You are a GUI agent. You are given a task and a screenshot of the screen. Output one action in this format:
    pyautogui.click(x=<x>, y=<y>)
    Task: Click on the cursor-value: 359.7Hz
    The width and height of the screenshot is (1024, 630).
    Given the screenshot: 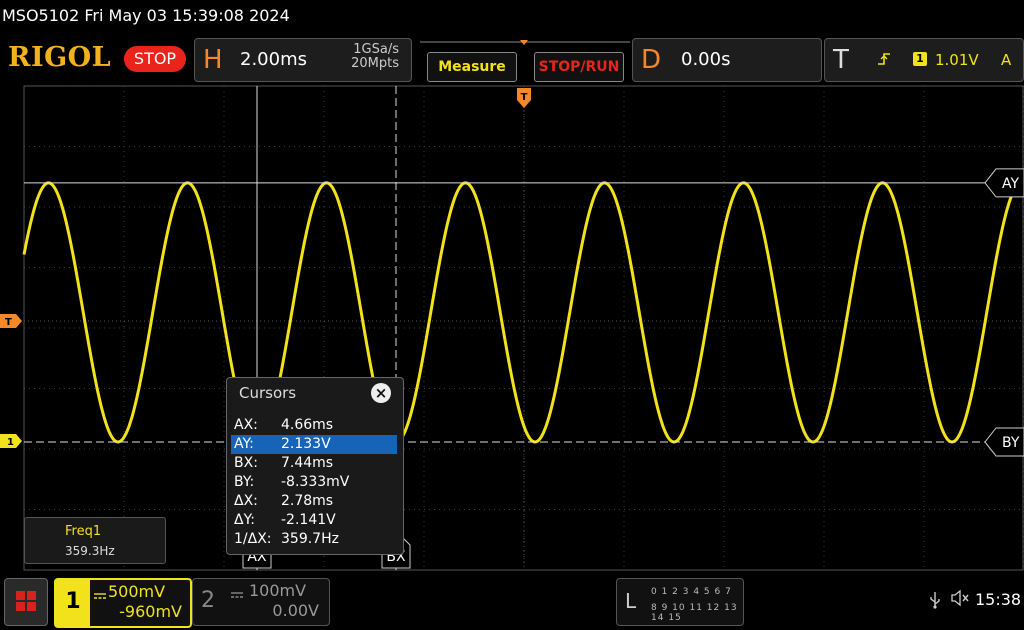 What is the action you would take?
    pyautogui.click(x=310, y=539)
    